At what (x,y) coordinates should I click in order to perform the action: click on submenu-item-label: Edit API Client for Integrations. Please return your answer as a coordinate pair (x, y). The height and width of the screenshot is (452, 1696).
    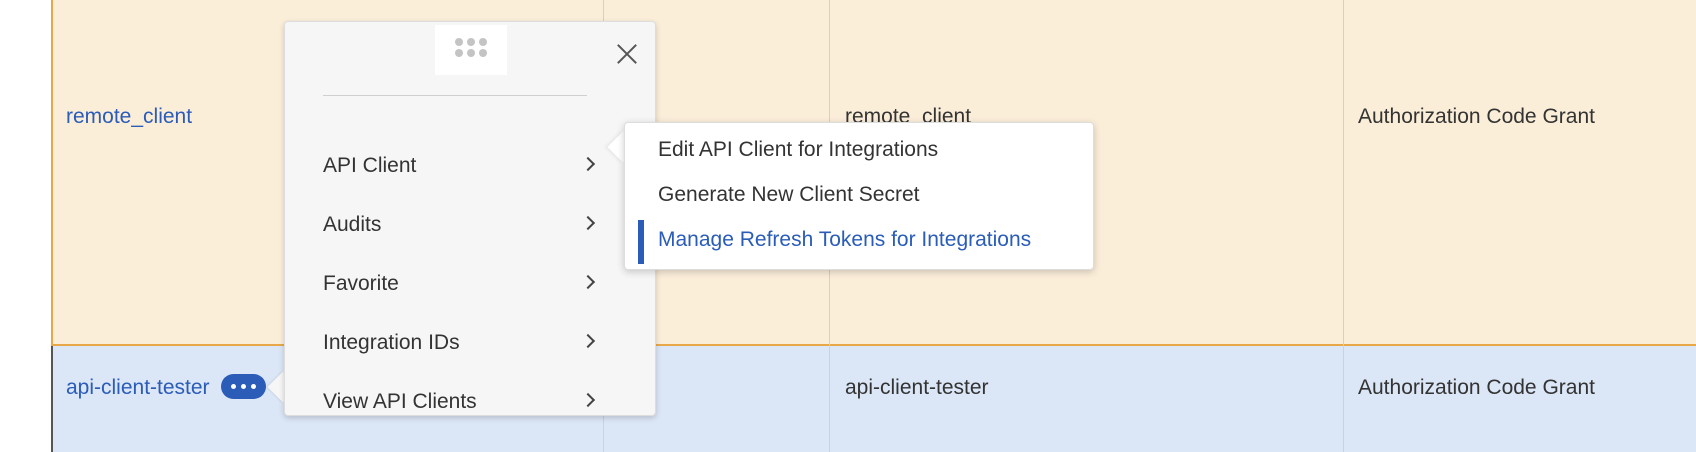
    Looking at the image, I should click on (798, 149).